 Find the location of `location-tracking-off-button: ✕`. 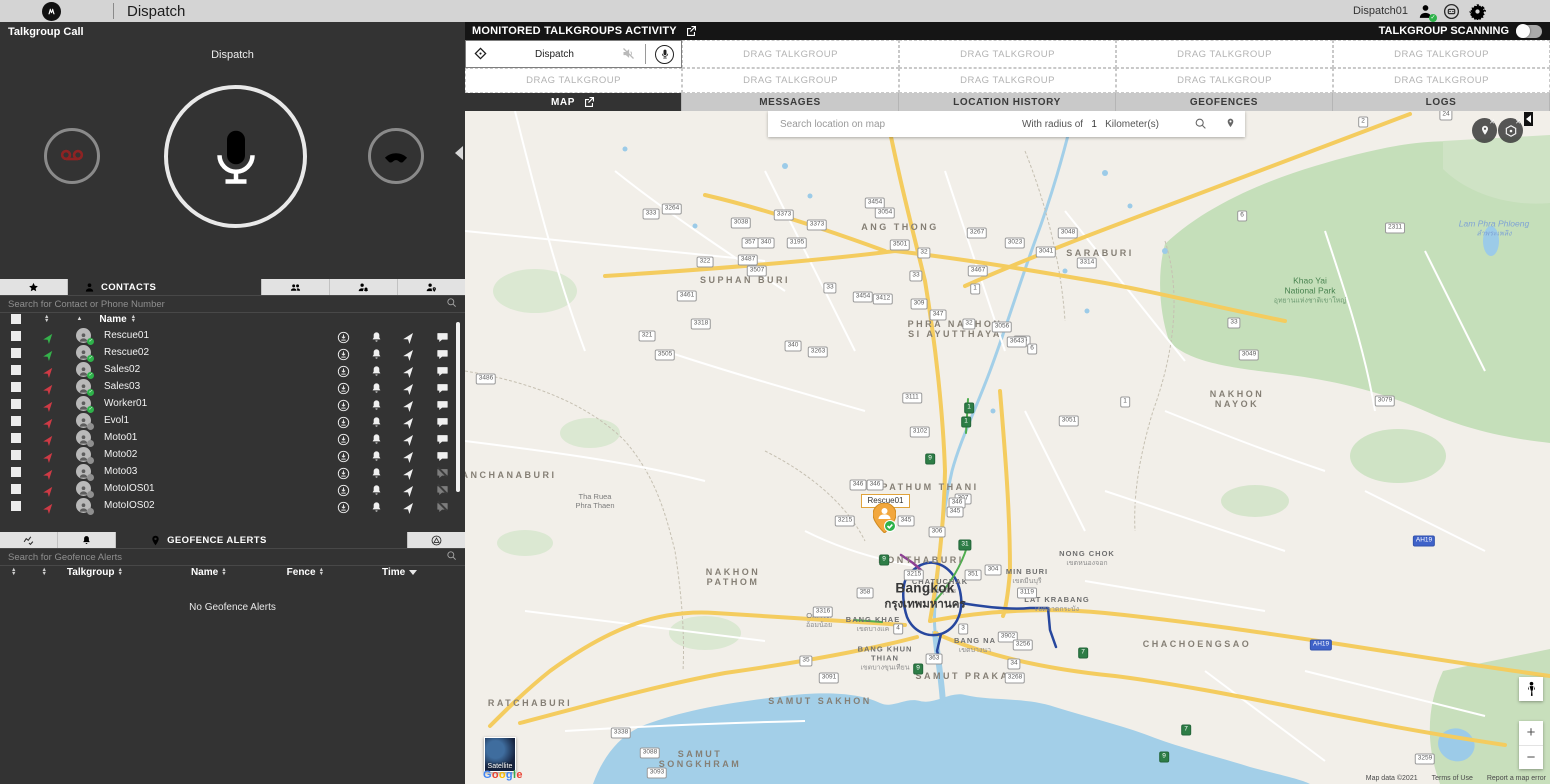

location-tracking-off-button: ✕ is located at coordinates (1484, 130).